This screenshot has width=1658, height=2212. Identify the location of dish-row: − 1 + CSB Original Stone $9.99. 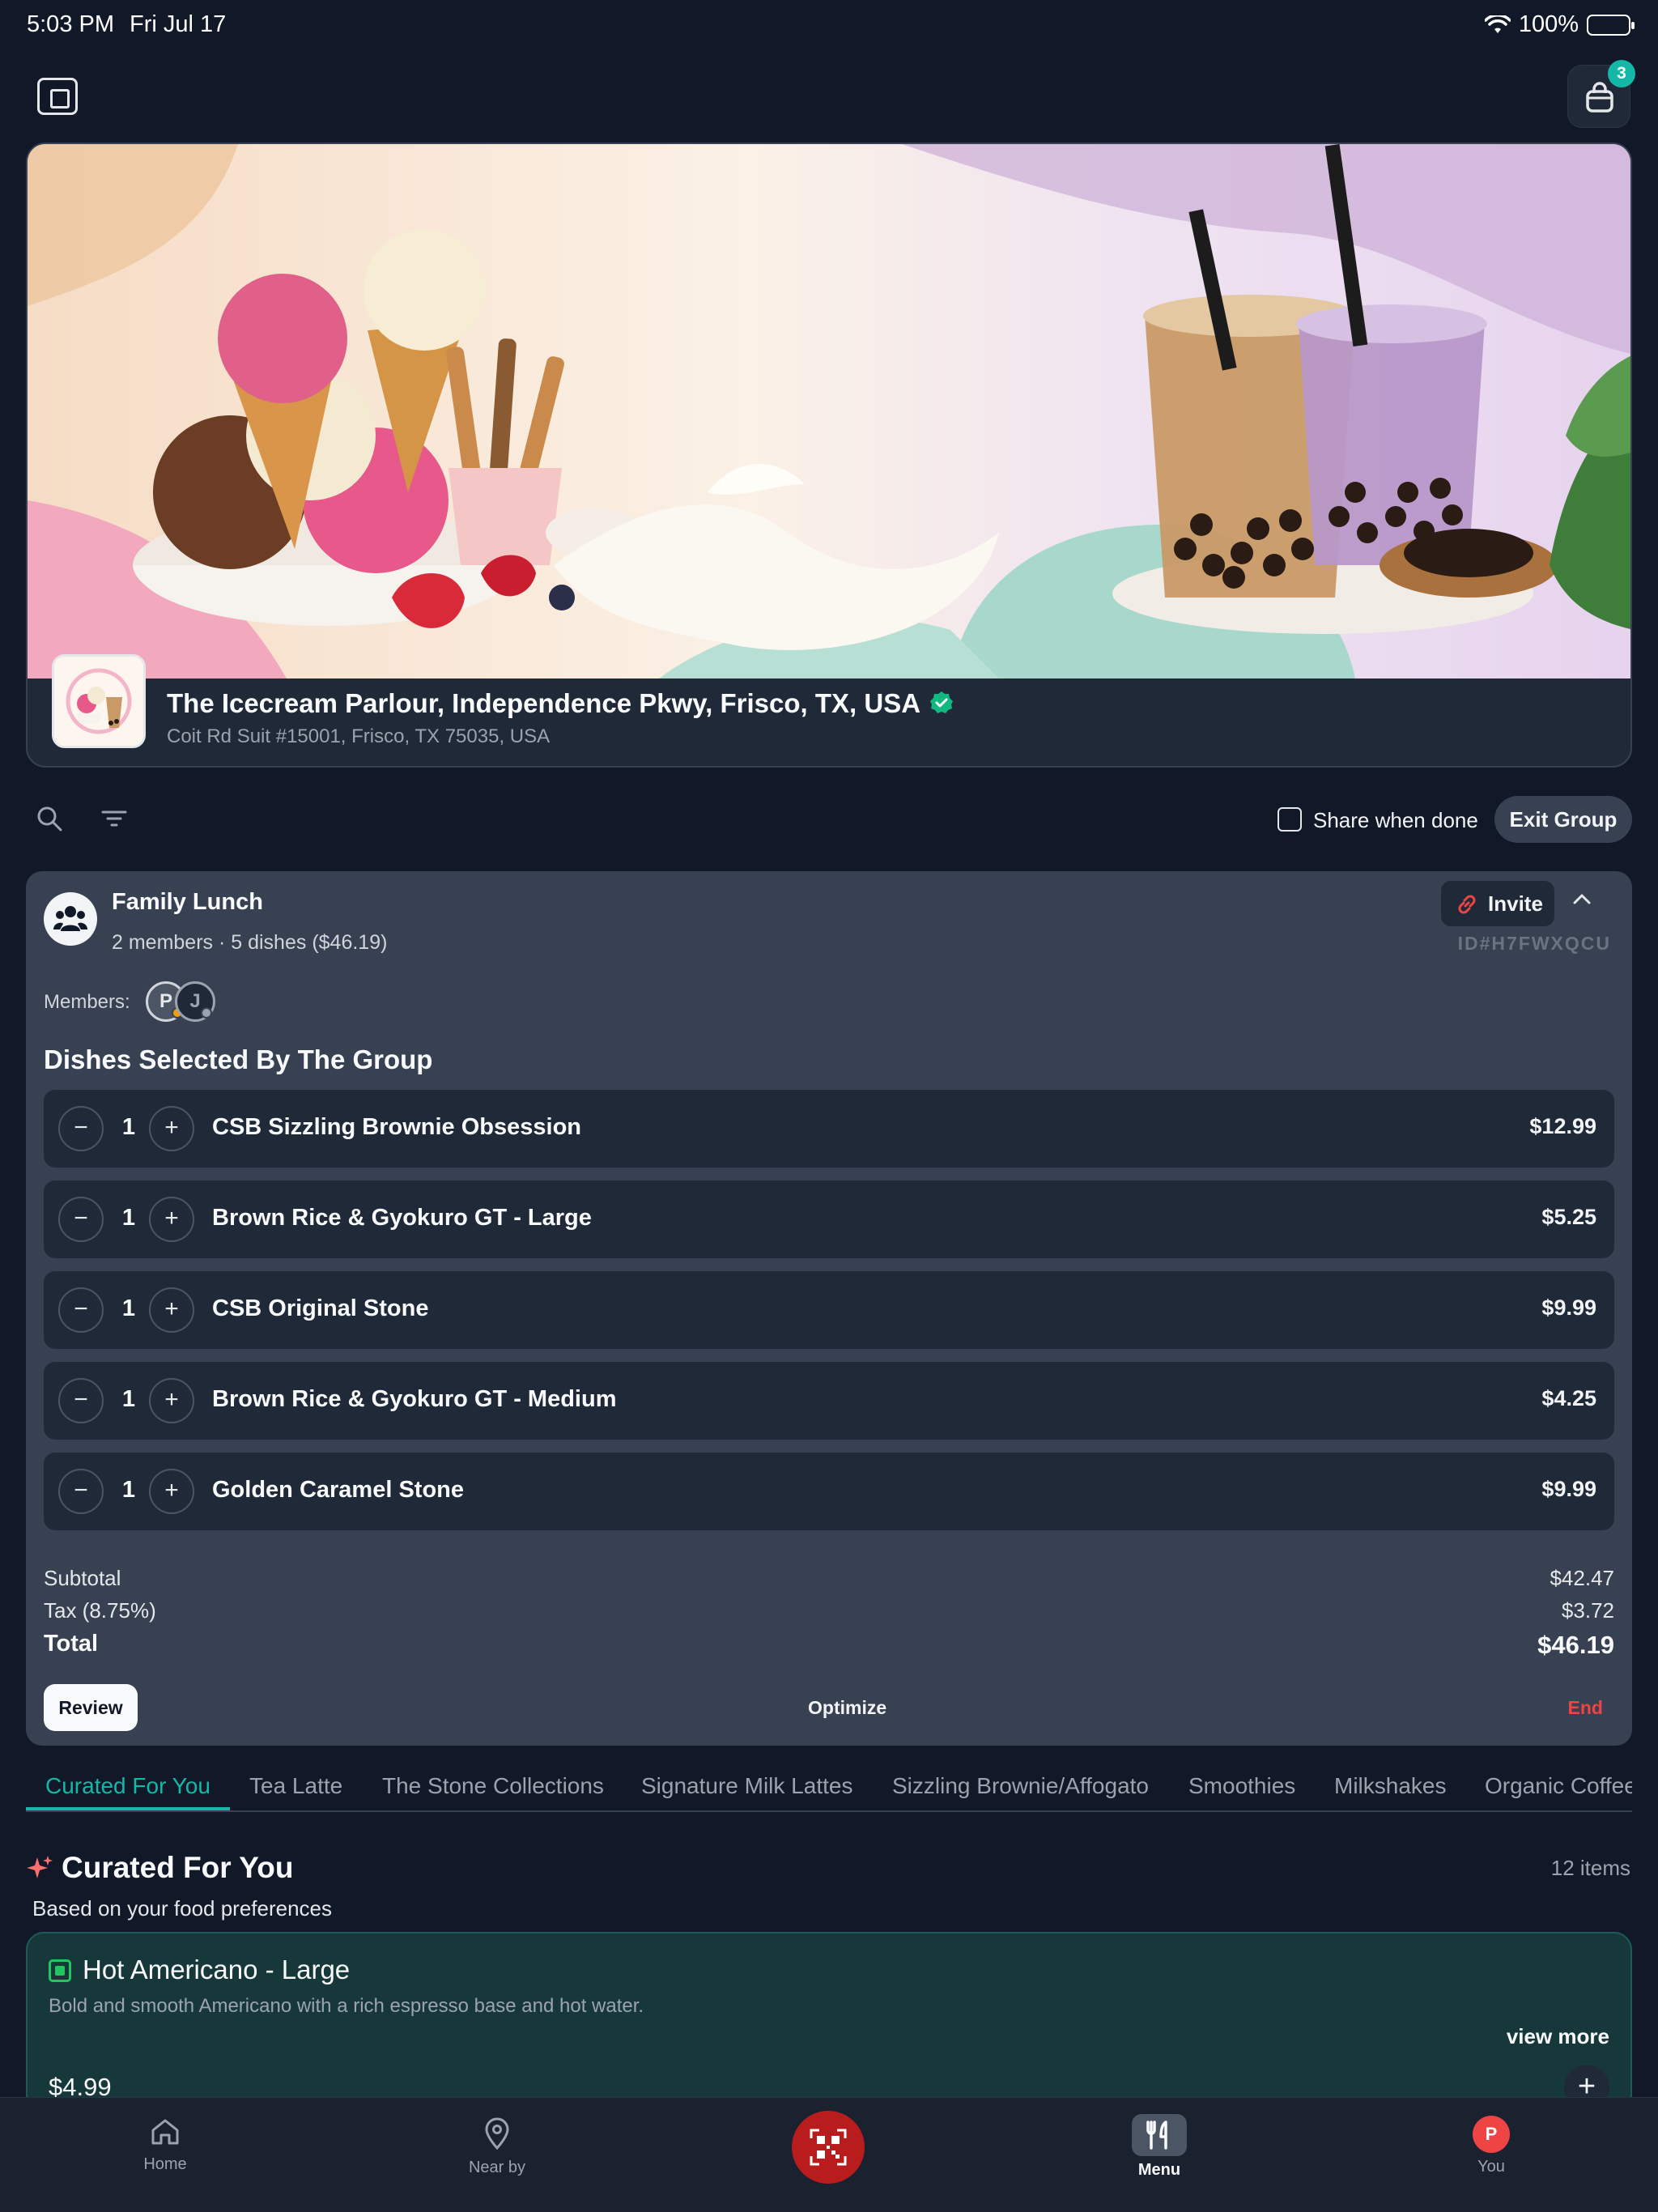
(829, 1310).